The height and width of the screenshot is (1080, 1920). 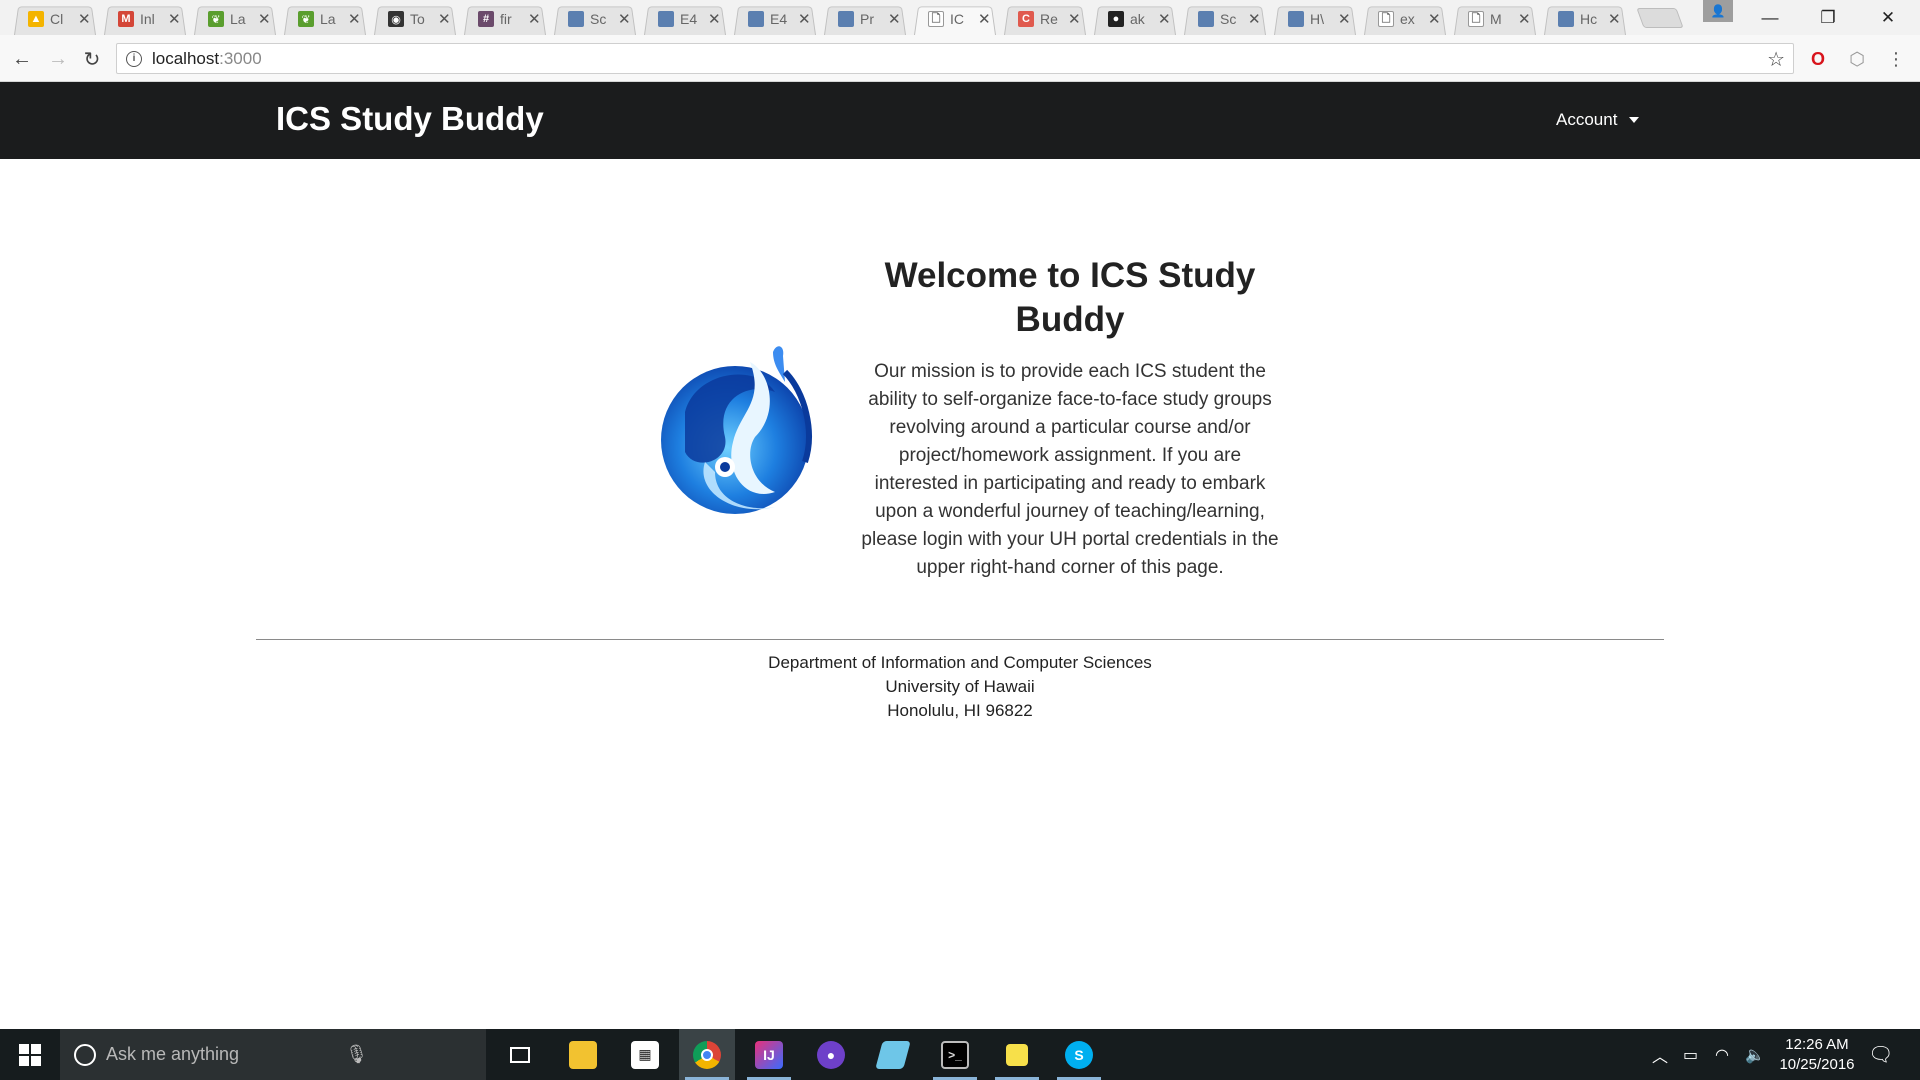 What do you see at coordinates (769, 1054) in the screenshot?
I see `intellij-icon: IJ` at bounding box center [769, 1054].